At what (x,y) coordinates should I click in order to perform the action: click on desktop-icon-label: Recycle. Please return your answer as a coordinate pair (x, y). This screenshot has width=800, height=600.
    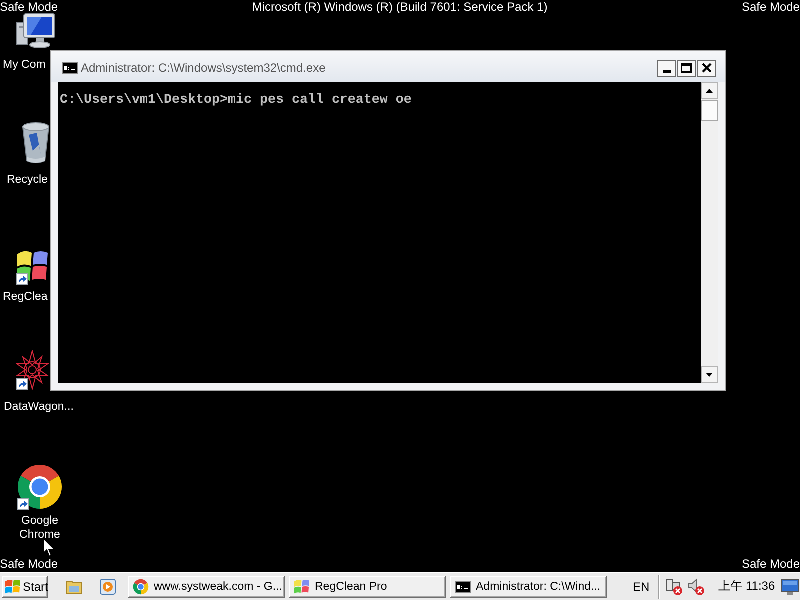
    Looking at the image, I should click on (27, 180).